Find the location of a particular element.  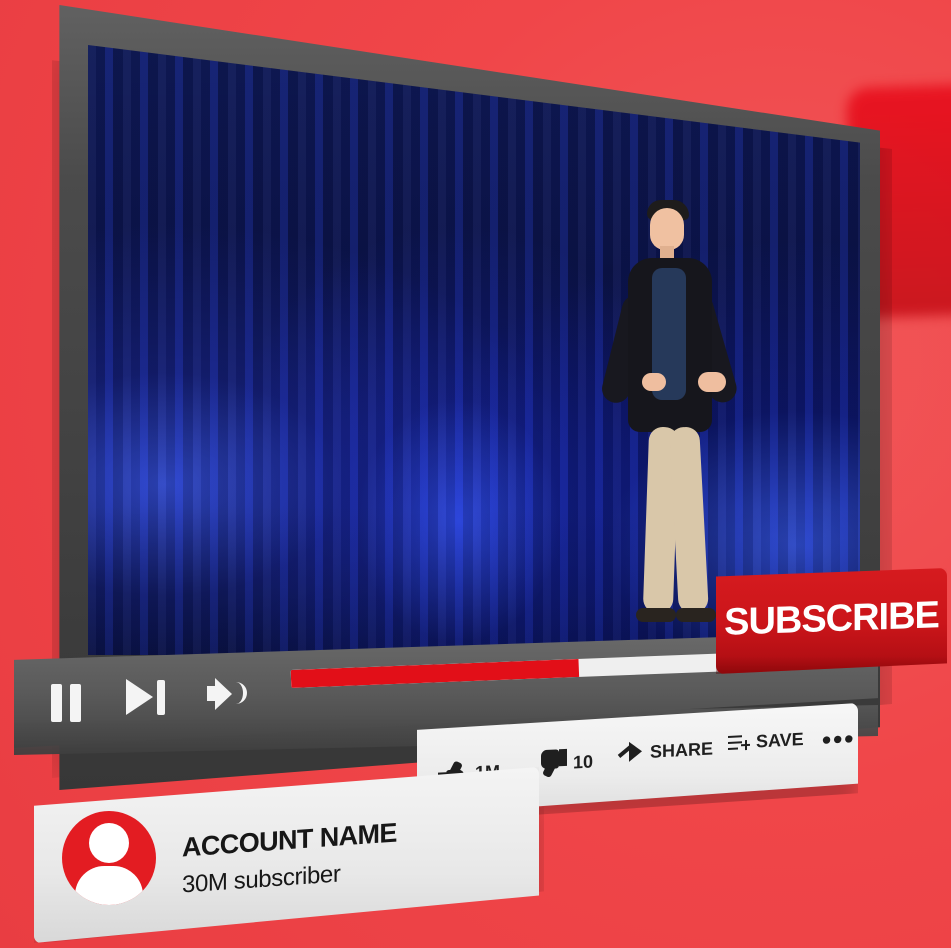

presenter-left-hand is located at coordinates (654, 382).